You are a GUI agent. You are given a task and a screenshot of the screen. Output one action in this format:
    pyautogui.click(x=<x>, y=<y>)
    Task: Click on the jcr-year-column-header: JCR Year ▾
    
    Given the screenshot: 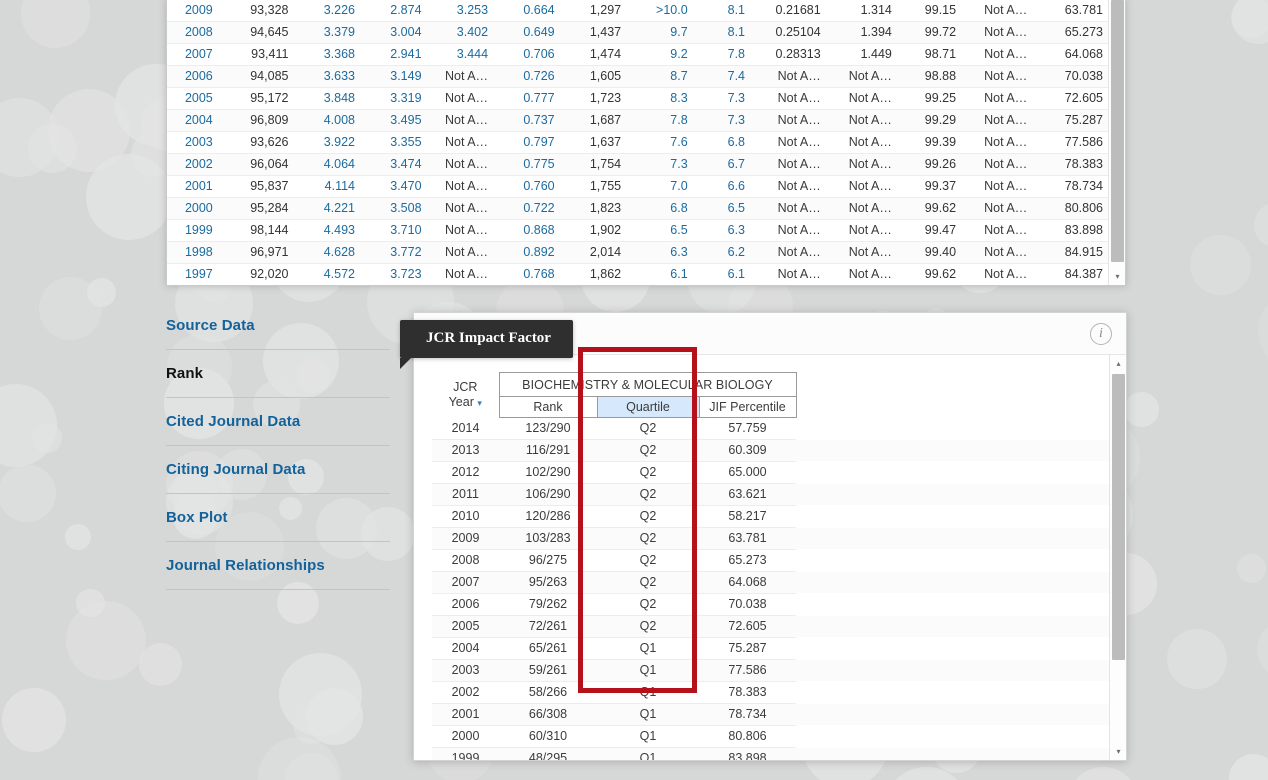 What is the action you would take?
    pyautogui.click(x=465, y=395)
    